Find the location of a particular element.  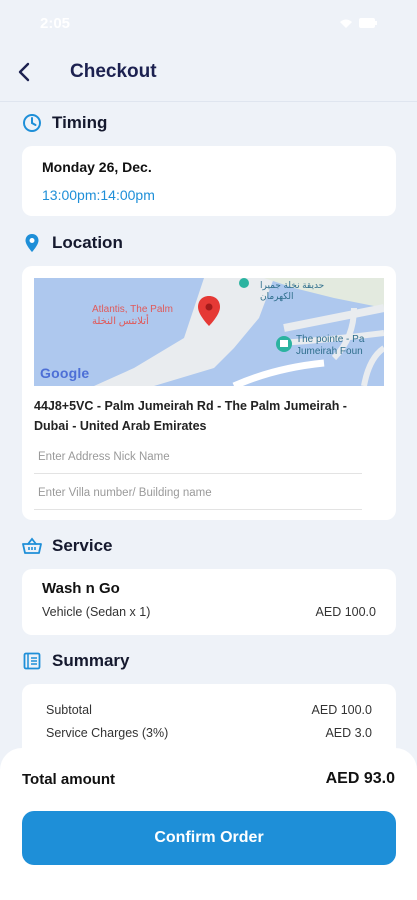

timing-section-header: Timing is located at coordinates (64, 123).